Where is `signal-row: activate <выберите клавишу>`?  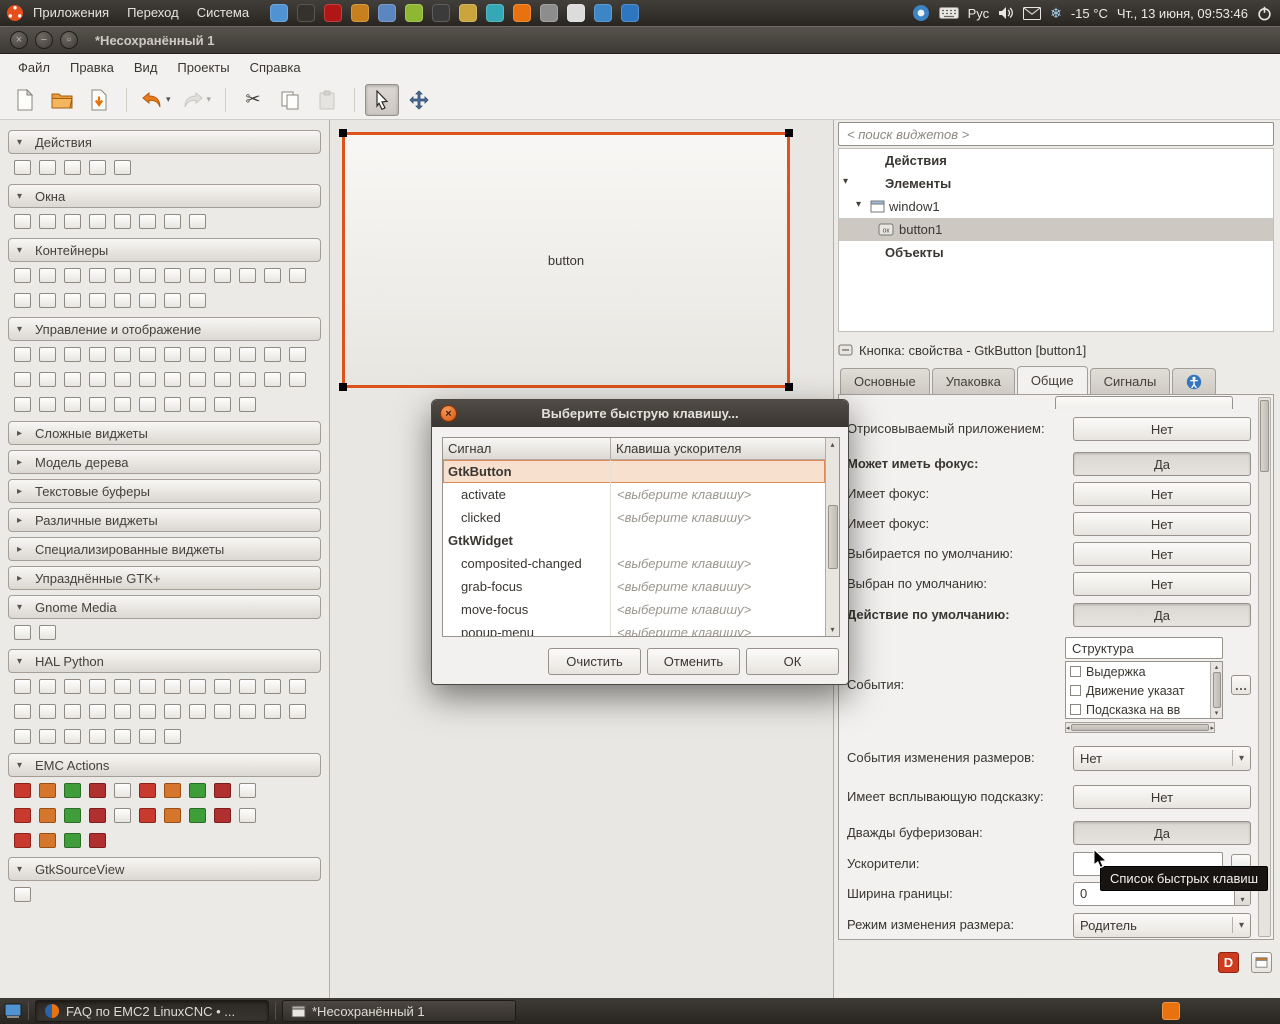 signal-row: activate <выберите клавишу> is located at coordinates (634, 494).